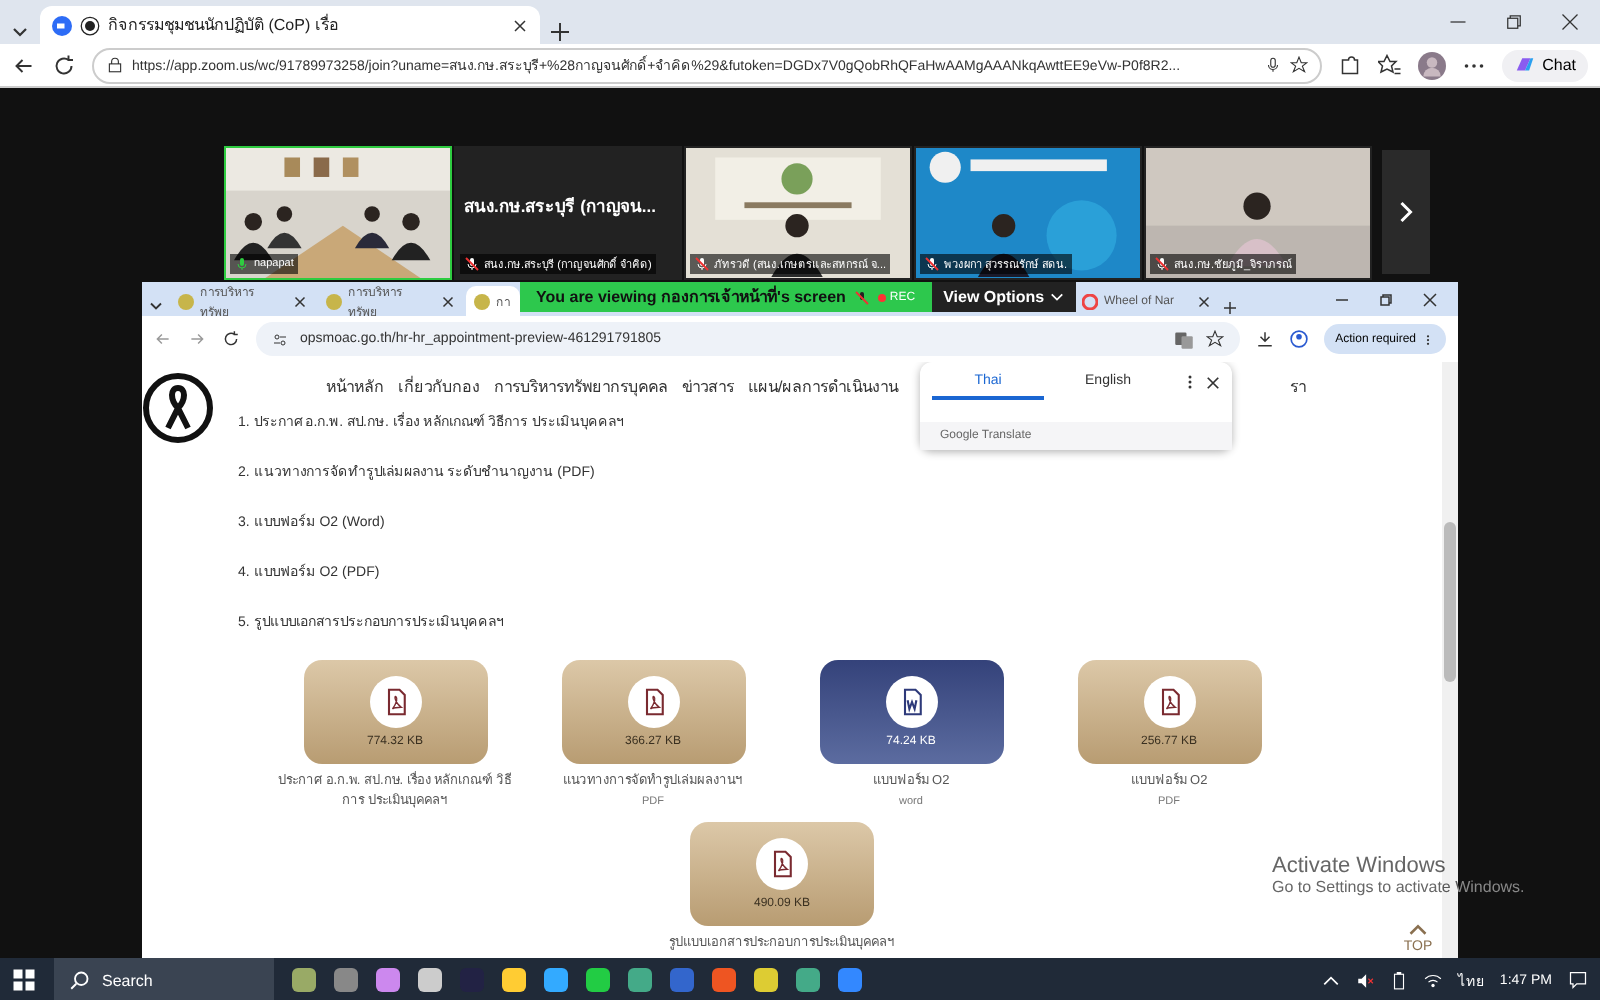 The width and height of the screenshot is (1600, 1000). What do you see at coordinates (708, 386) in the screenshot?
I see `nav-link: ข่าวสาร` at bounding box center [708, 386].